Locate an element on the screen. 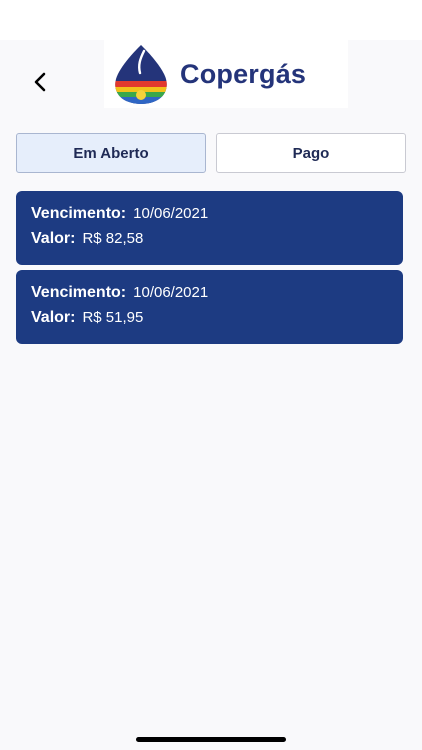 The image size is (422, 750). header: Copergás is located at coordinates (211, 80).